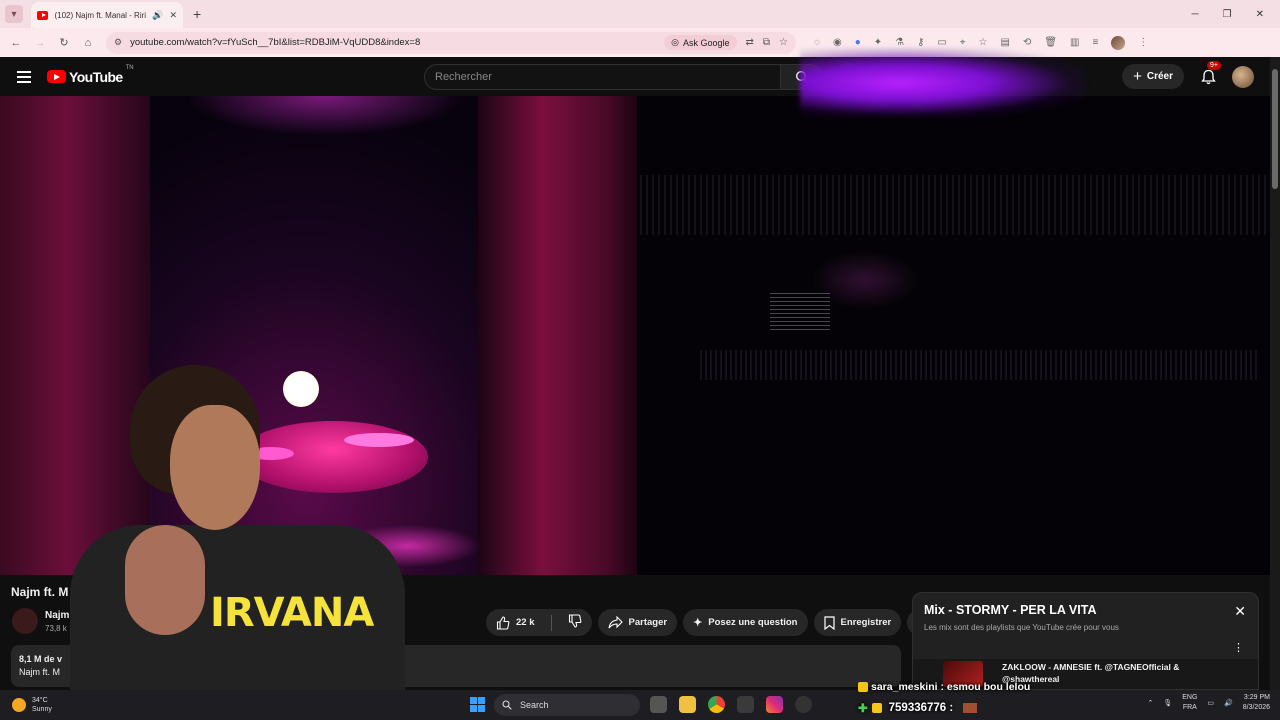  I want to click on file-explorer-icon, so click(687, 704).